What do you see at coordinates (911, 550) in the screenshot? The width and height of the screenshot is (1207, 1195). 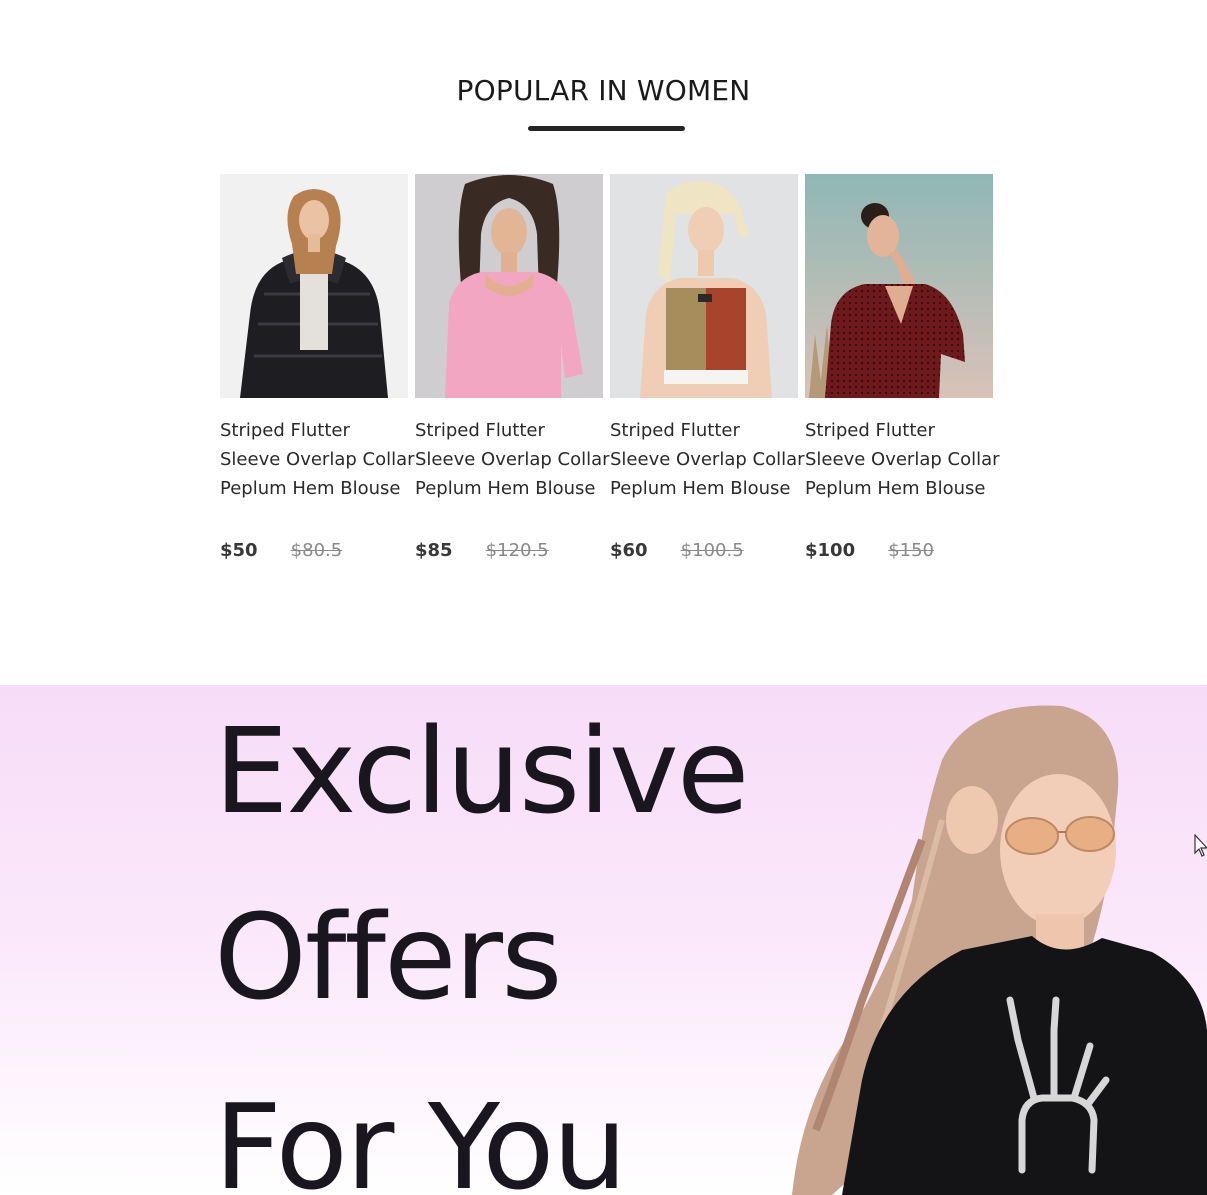 I see `old-price: $150` at bounding box center [911, 550].